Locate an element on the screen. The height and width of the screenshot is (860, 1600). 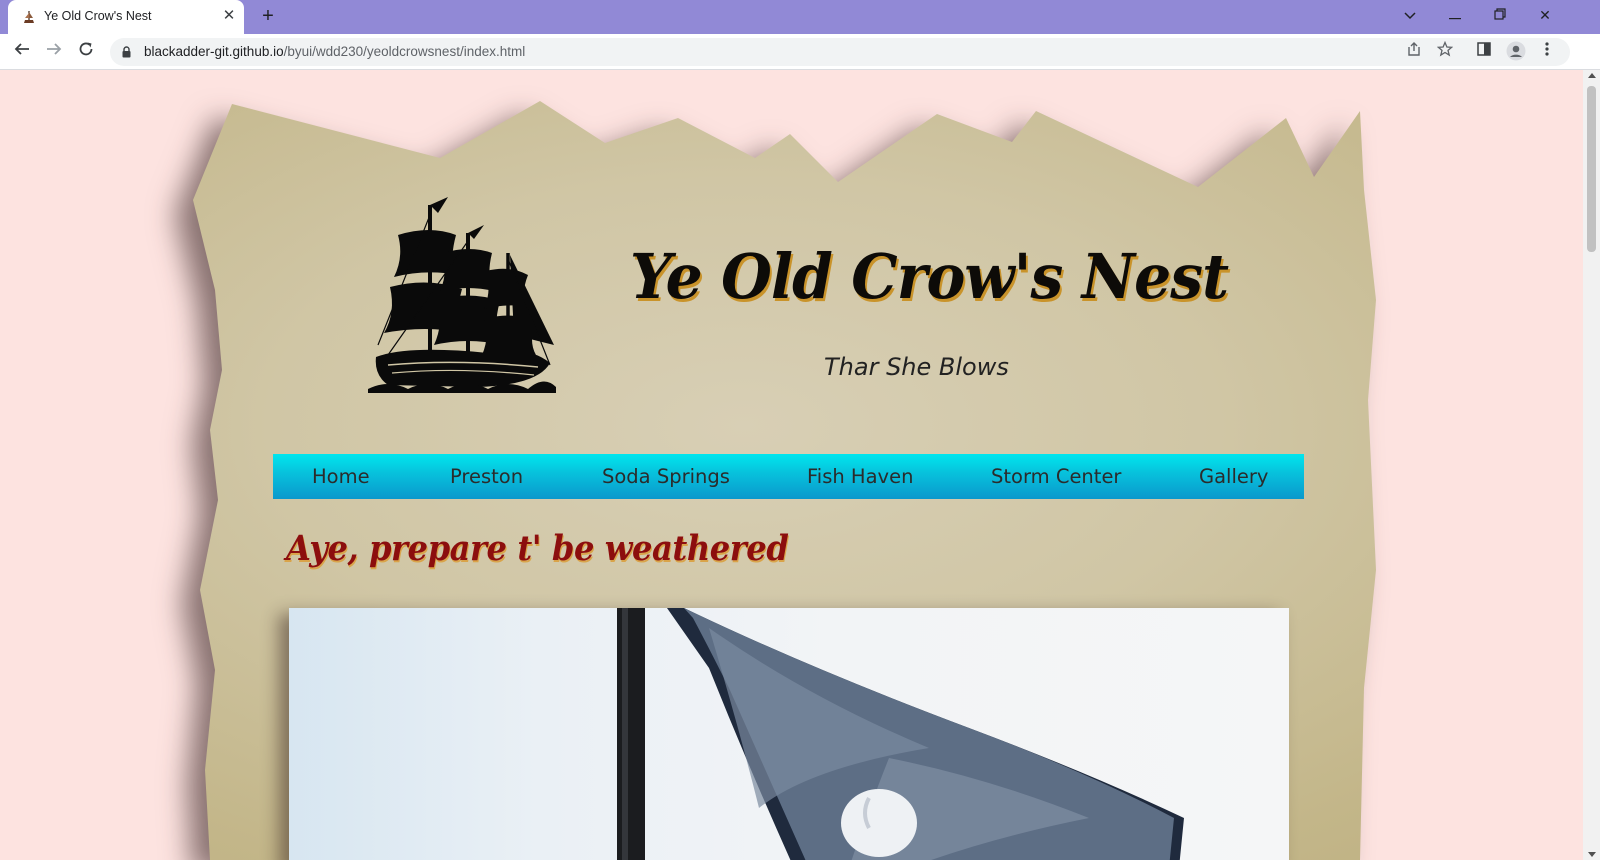
browser-tab-strip: Ye Old Crow's Nest ✕ + ✕ is located at coordinates (800, 17).